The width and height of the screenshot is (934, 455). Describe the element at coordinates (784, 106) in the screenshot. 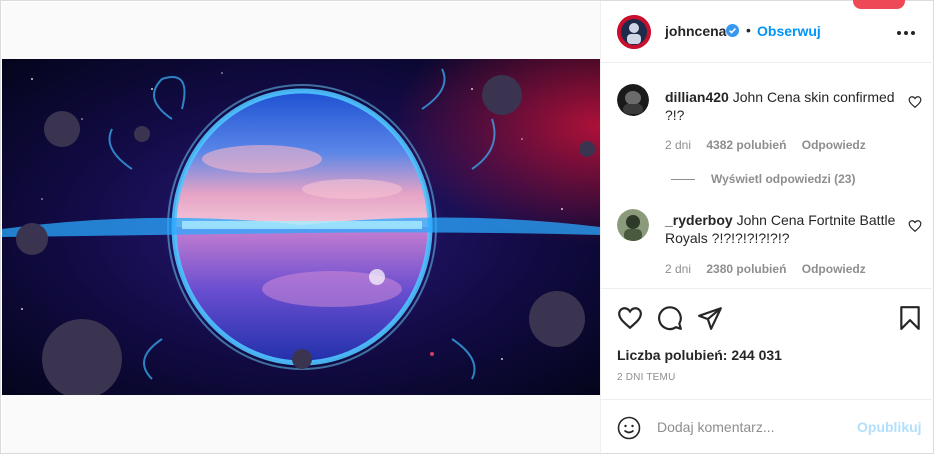

I see `comment-body: dillian420 John Cena skin confirmed ?!?` at that location.